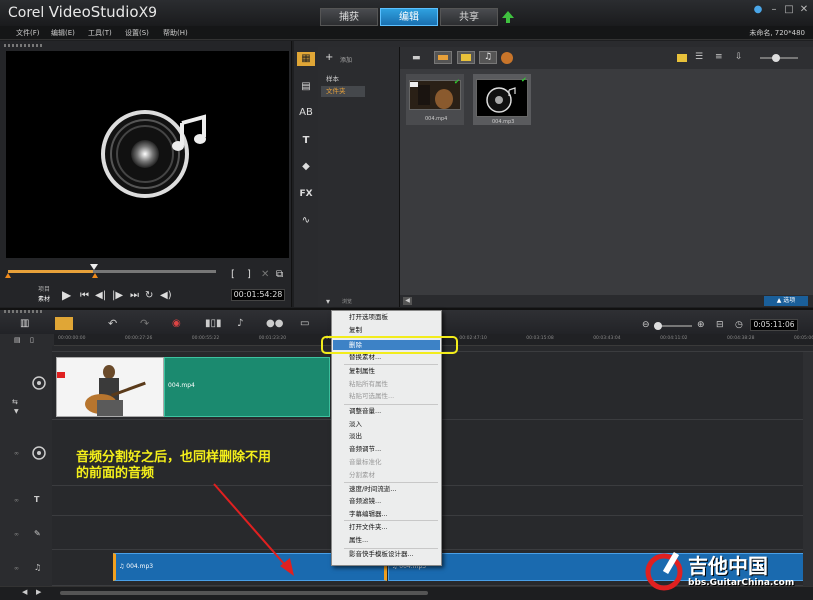  I want to click on collapse-icon: ◀, so click(407, 301).